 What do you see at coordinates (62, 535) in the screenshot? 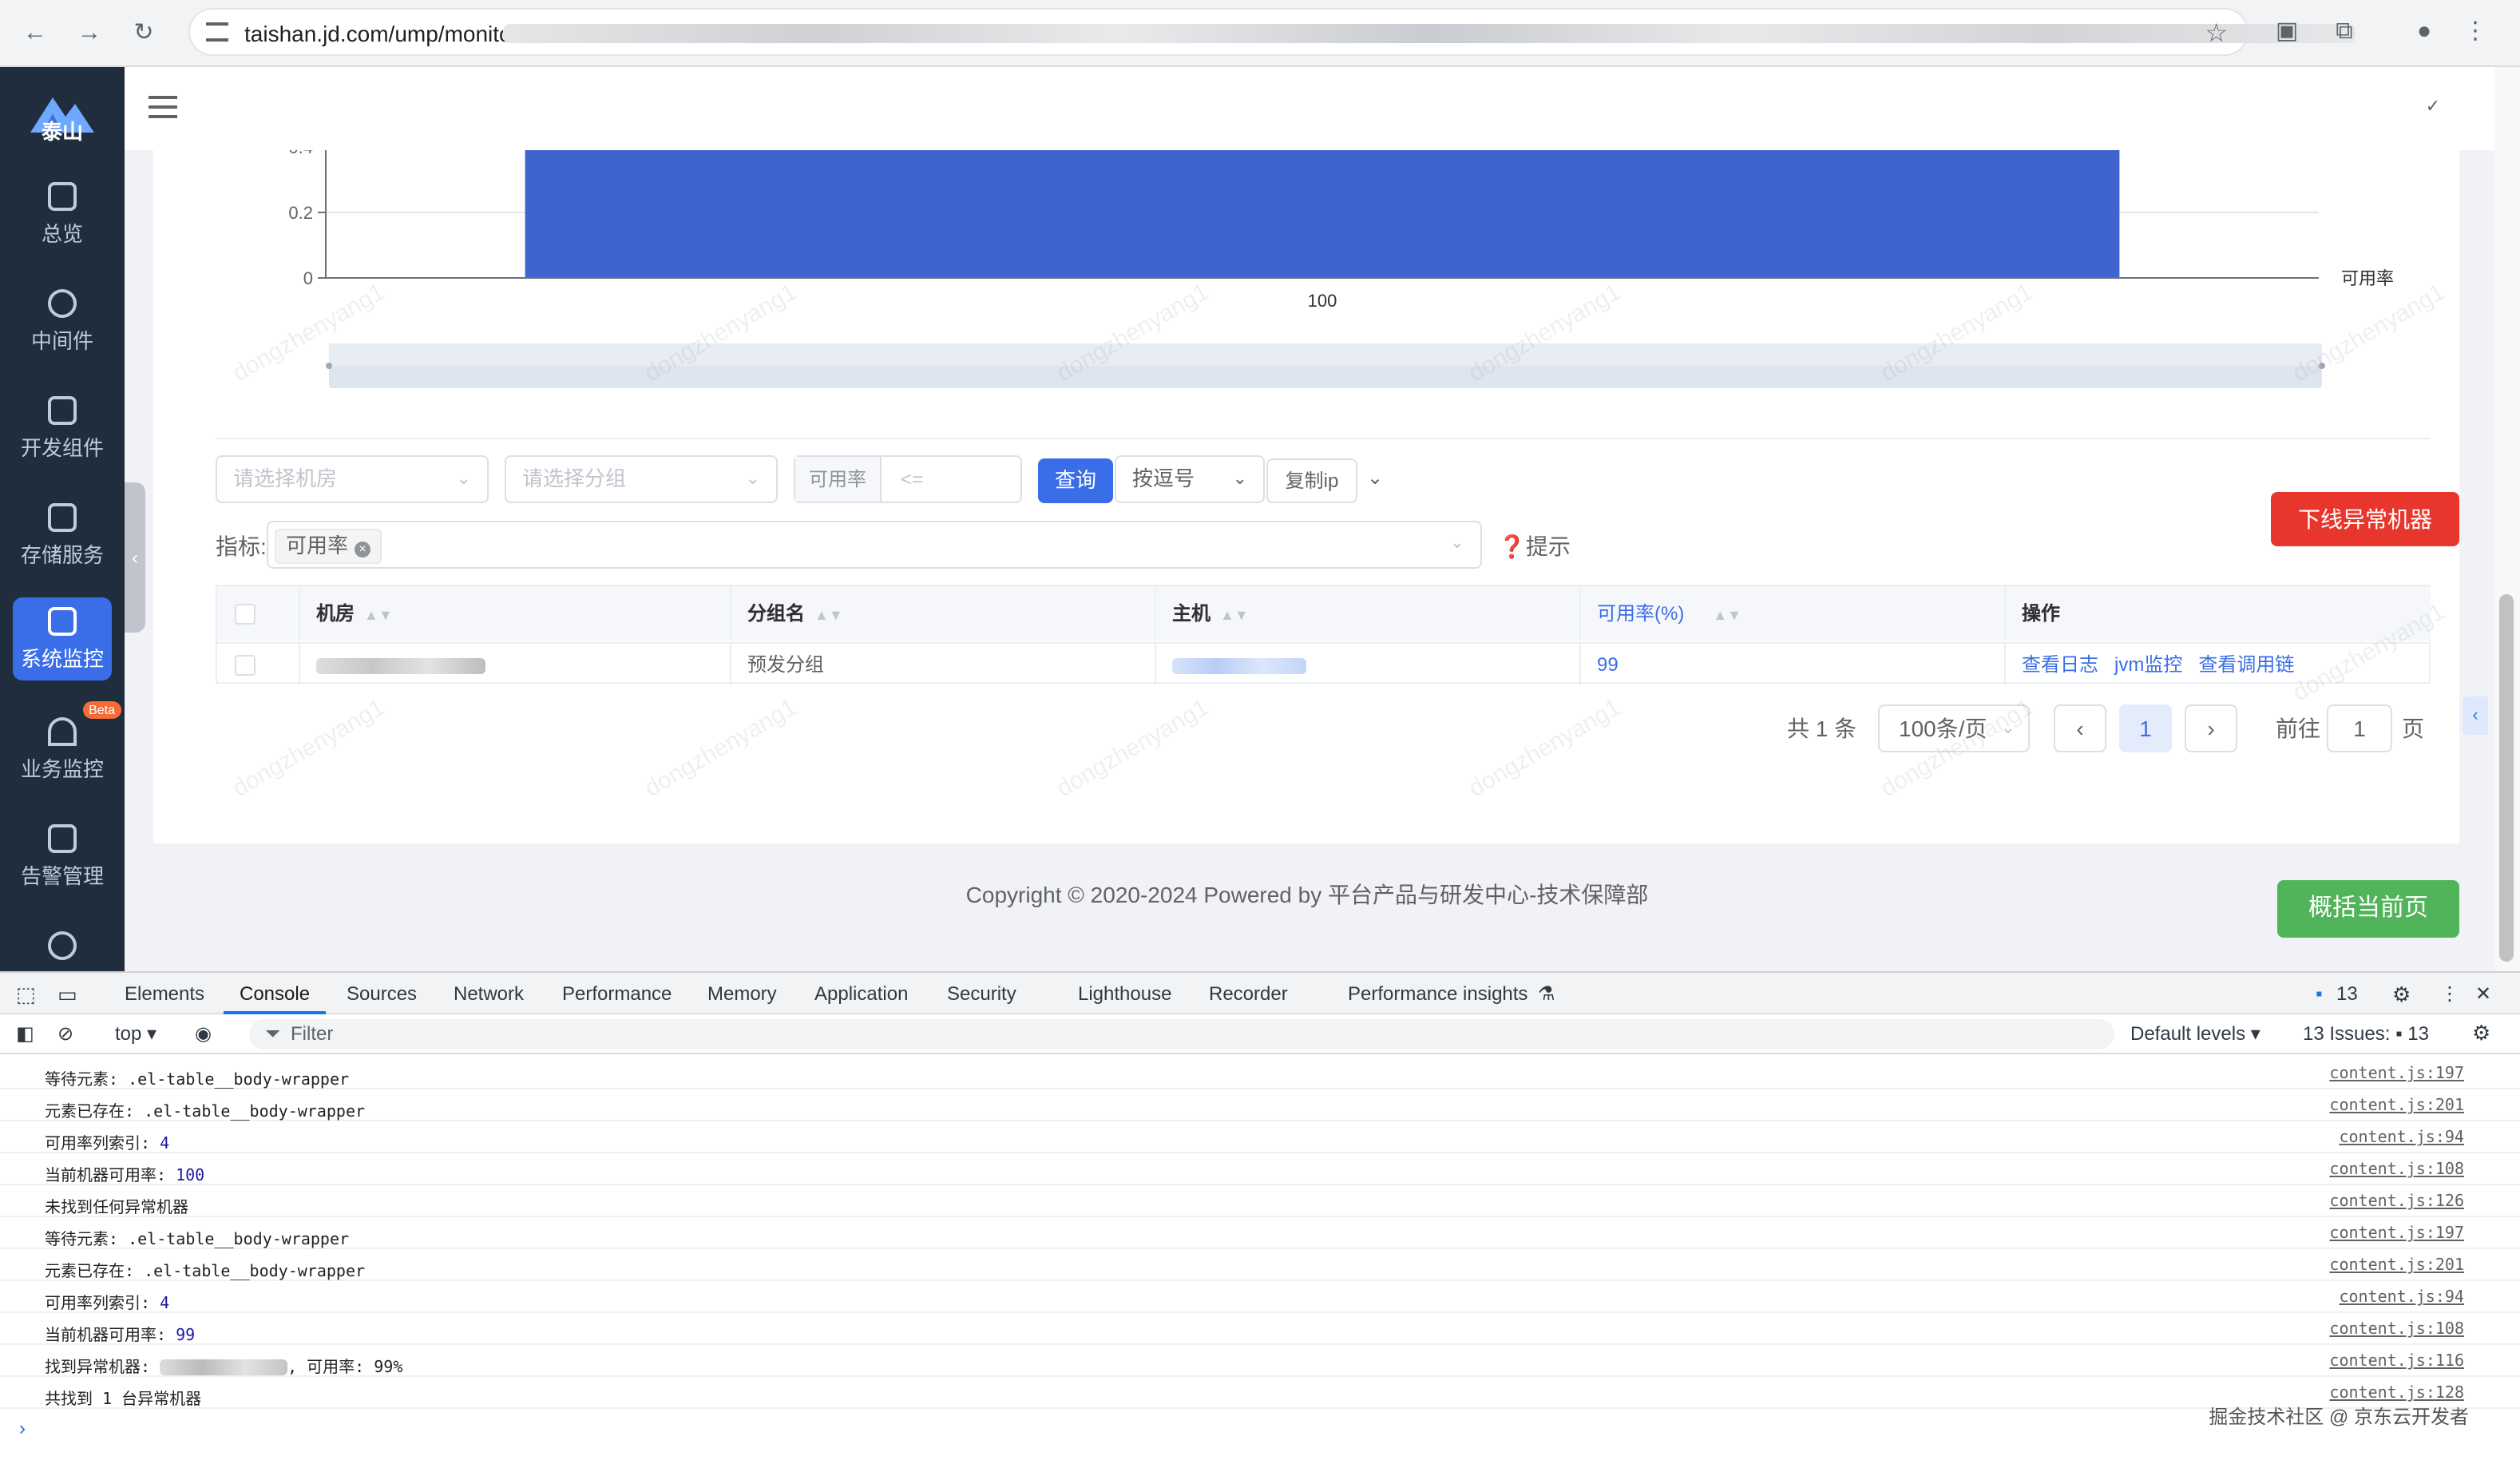
I see `sidebar-item-storage: 存储服务` at bounding box center [62, 535].